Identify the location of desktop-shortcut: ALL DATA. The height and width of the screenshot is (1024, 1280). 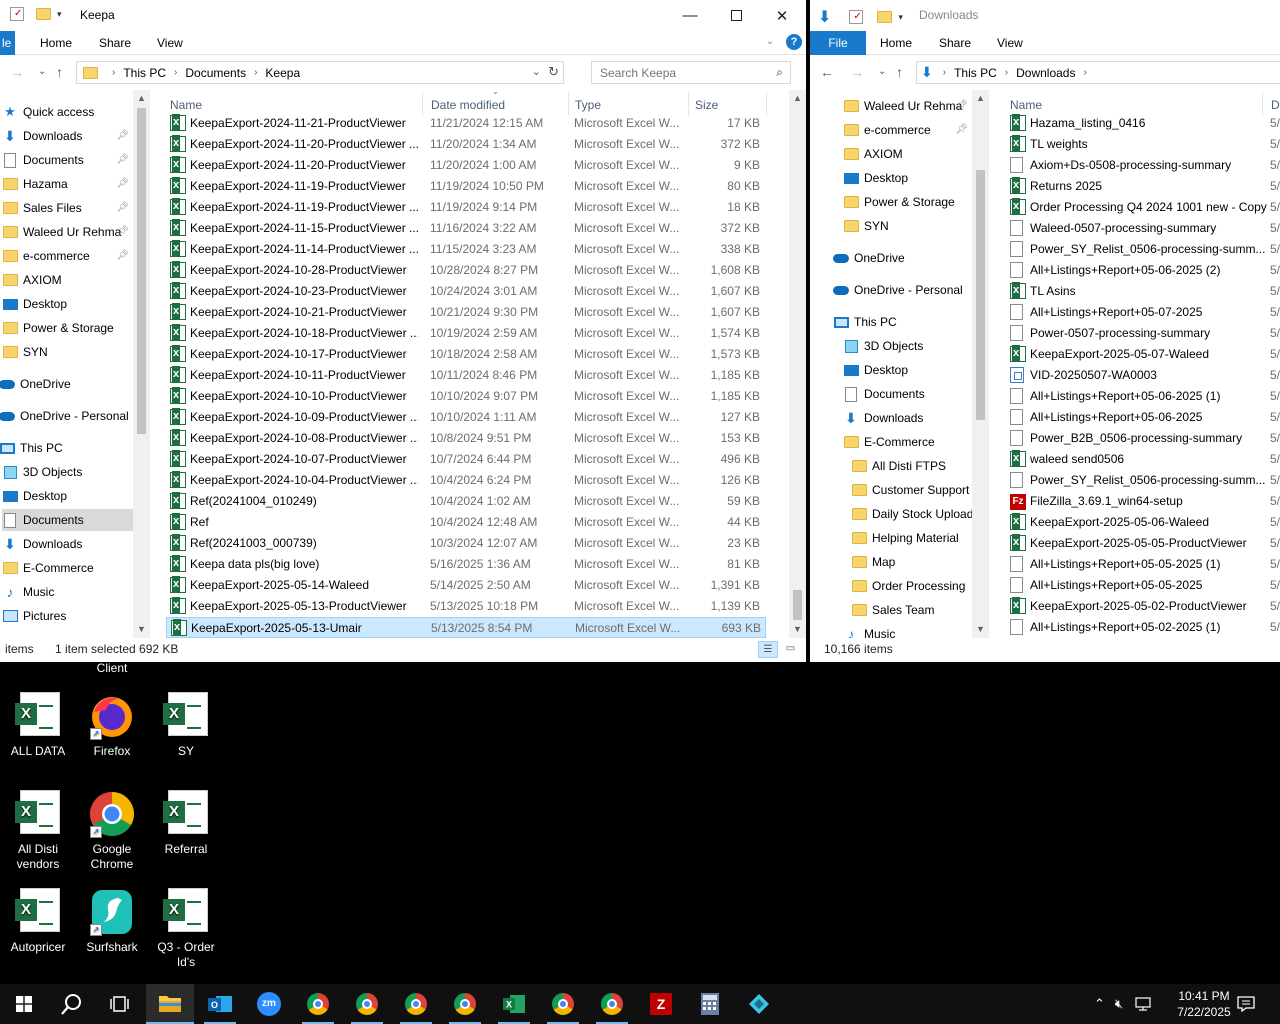
(38, 725).